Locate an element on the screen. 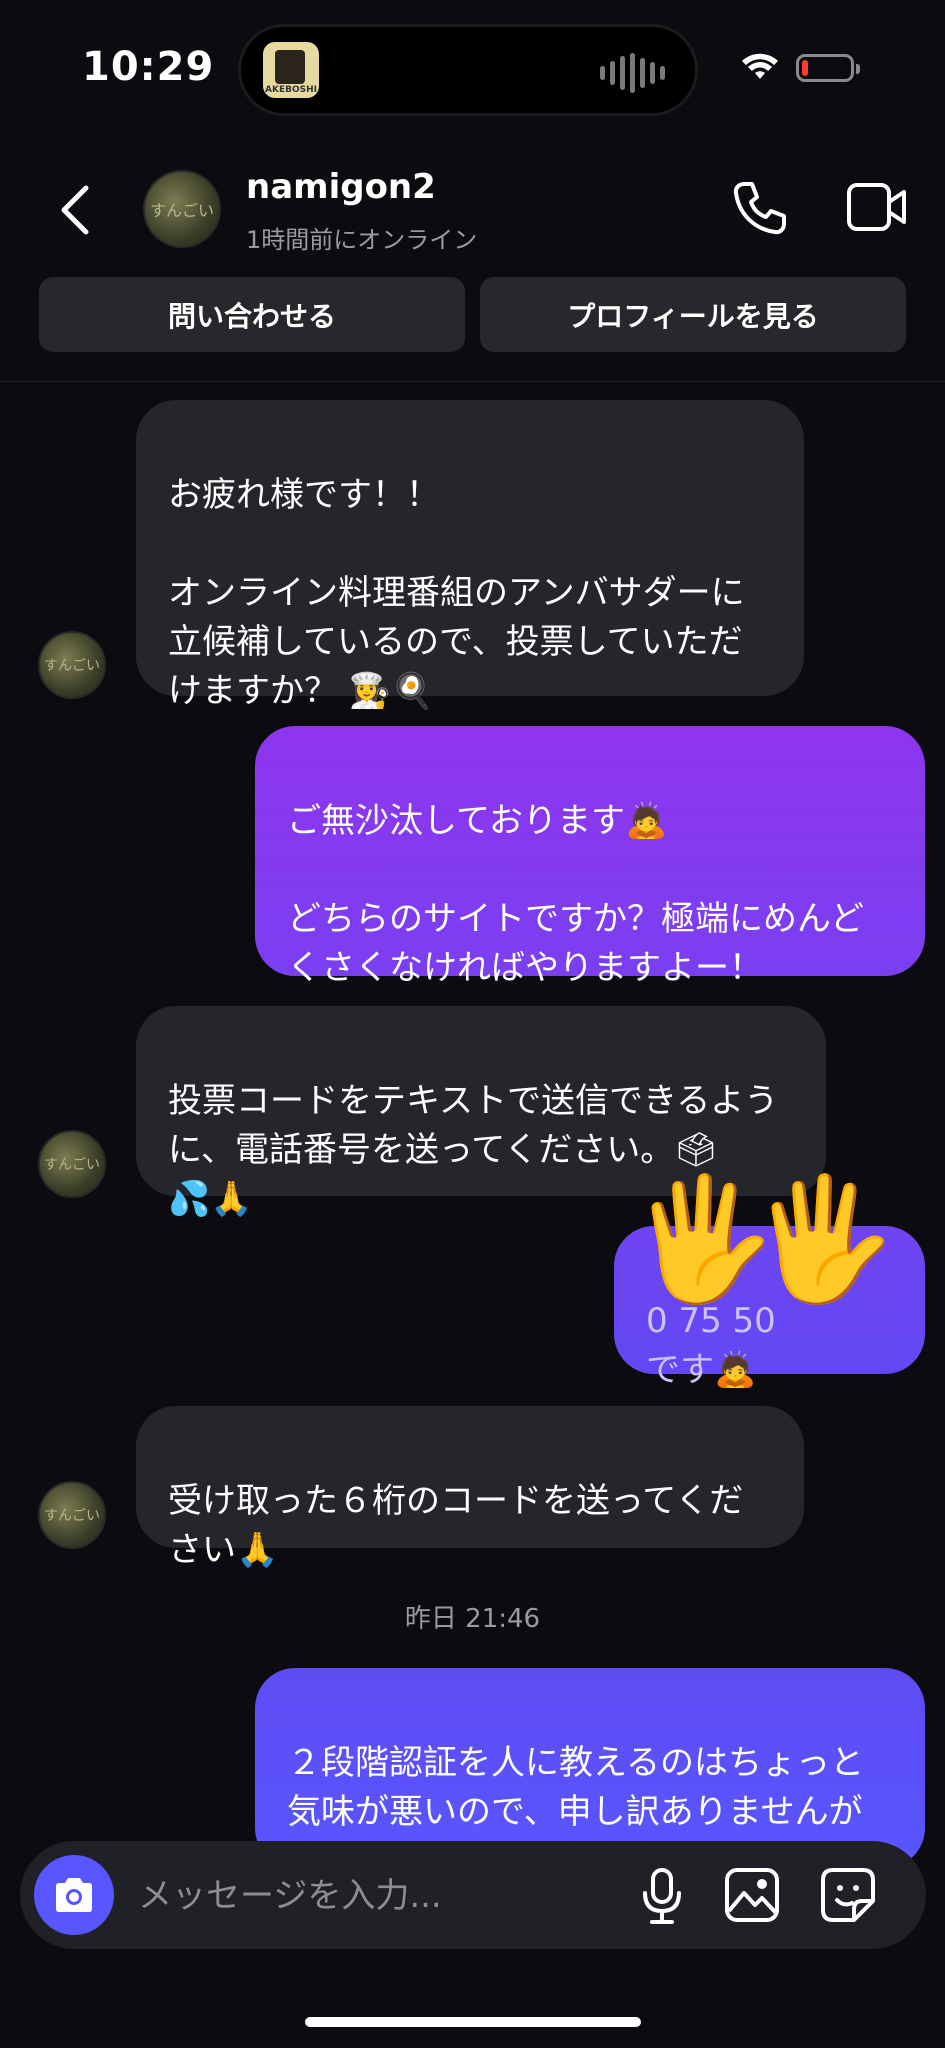 The width and height of the screenshot is (945, 2048). header-avatar: すんごい is located at coordinates (182, 209).